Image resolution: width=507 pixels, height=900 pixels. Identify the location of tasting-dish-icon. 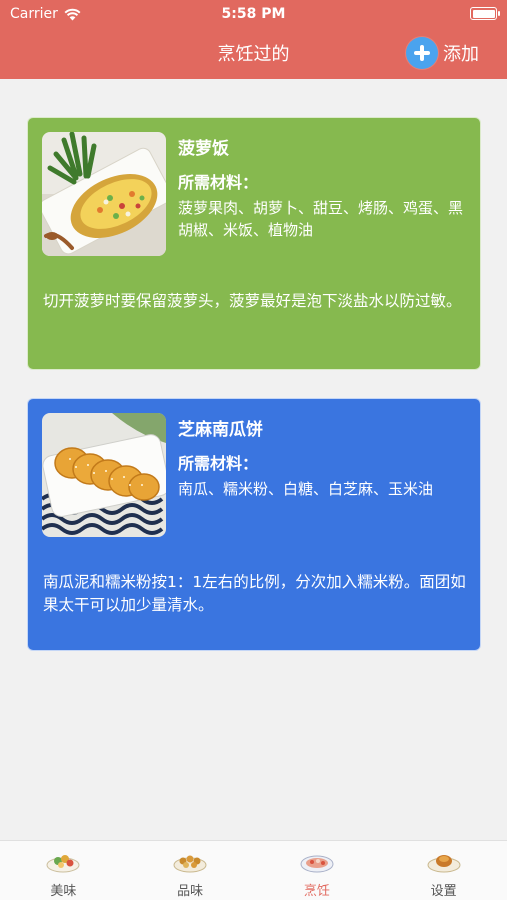
(190, 864).